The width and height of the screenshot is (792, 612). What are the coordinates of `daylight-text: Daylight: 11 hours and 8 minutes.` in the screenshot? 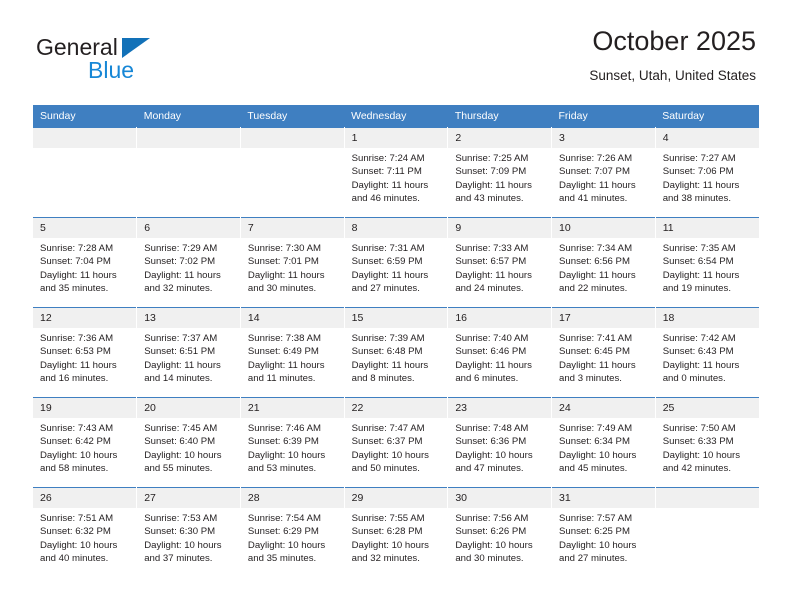 It's located at (390, 372).